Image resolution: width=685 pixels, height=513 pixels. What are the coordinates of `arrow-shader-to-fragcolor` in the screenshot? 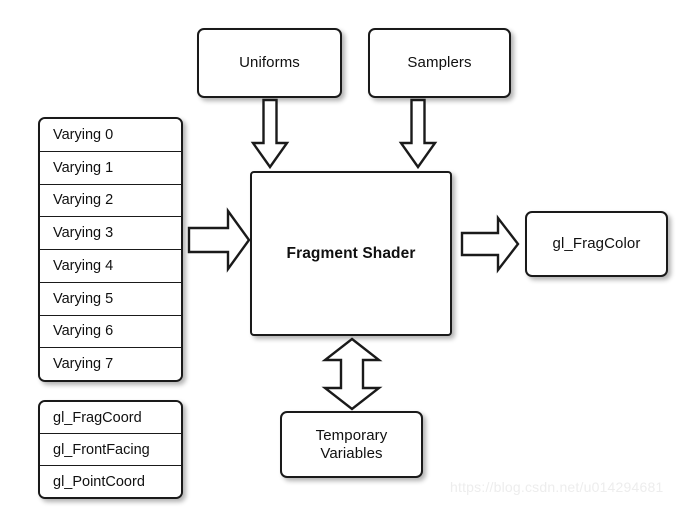 It's located at (490, 244).